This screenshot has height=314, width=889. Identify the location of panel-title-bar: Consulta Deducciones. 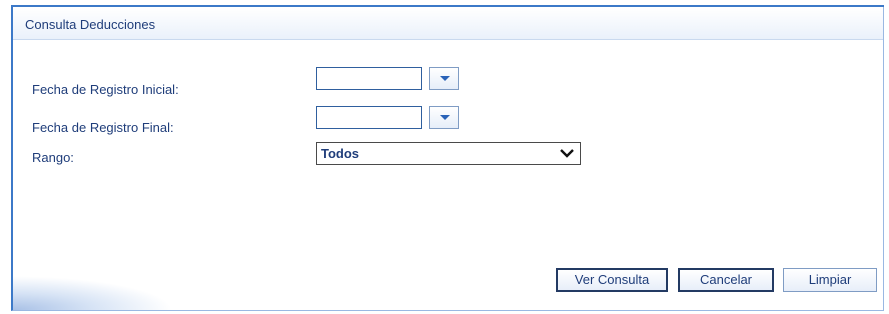
(448, 24).